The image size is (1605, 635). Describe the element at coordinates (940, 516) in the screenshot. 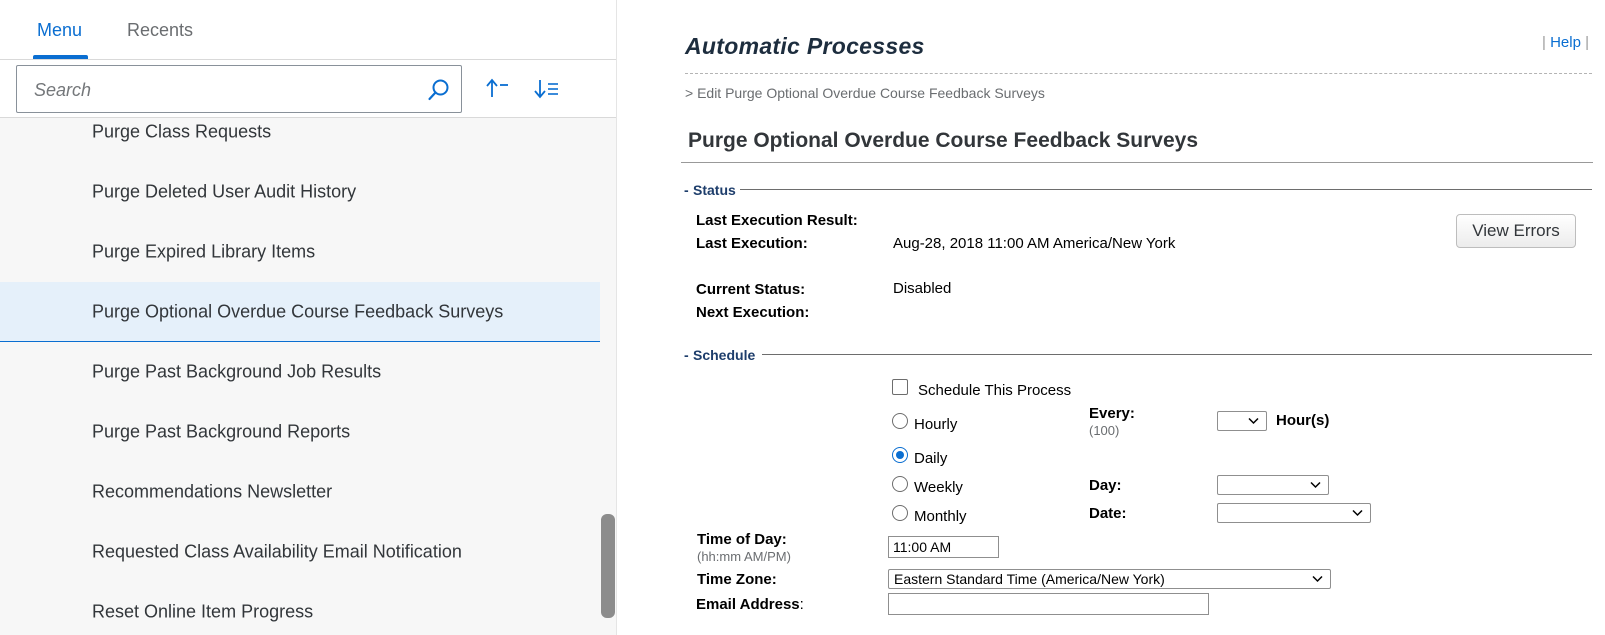

I see `monthly-label: Monthly` at that location.